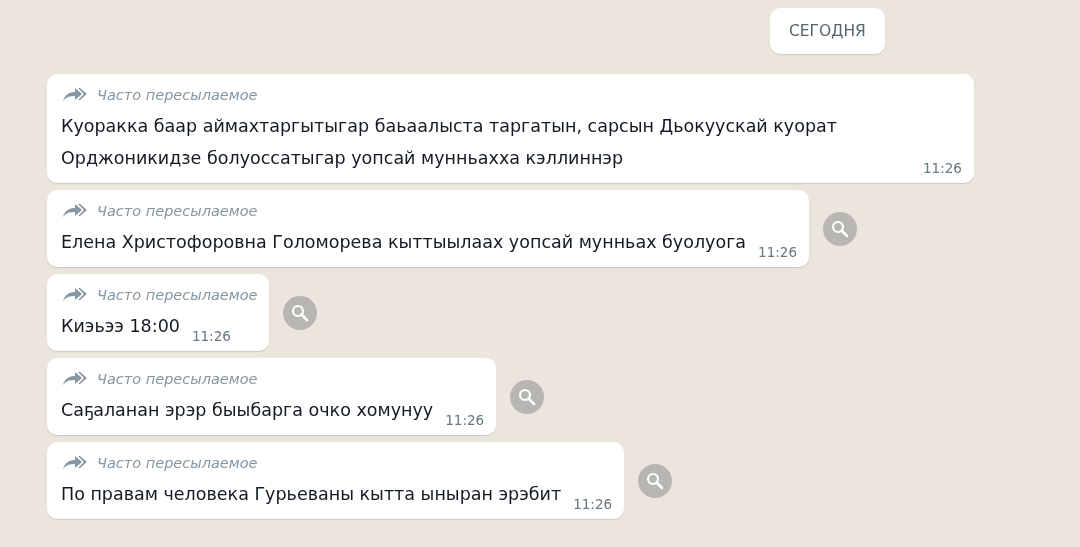 Image resolution: width=1080 pixels, height=547 pixels. I want to click on message-text: По правам человека Гурьеваны кытта ыныран эрэбит, so click(311, 494).